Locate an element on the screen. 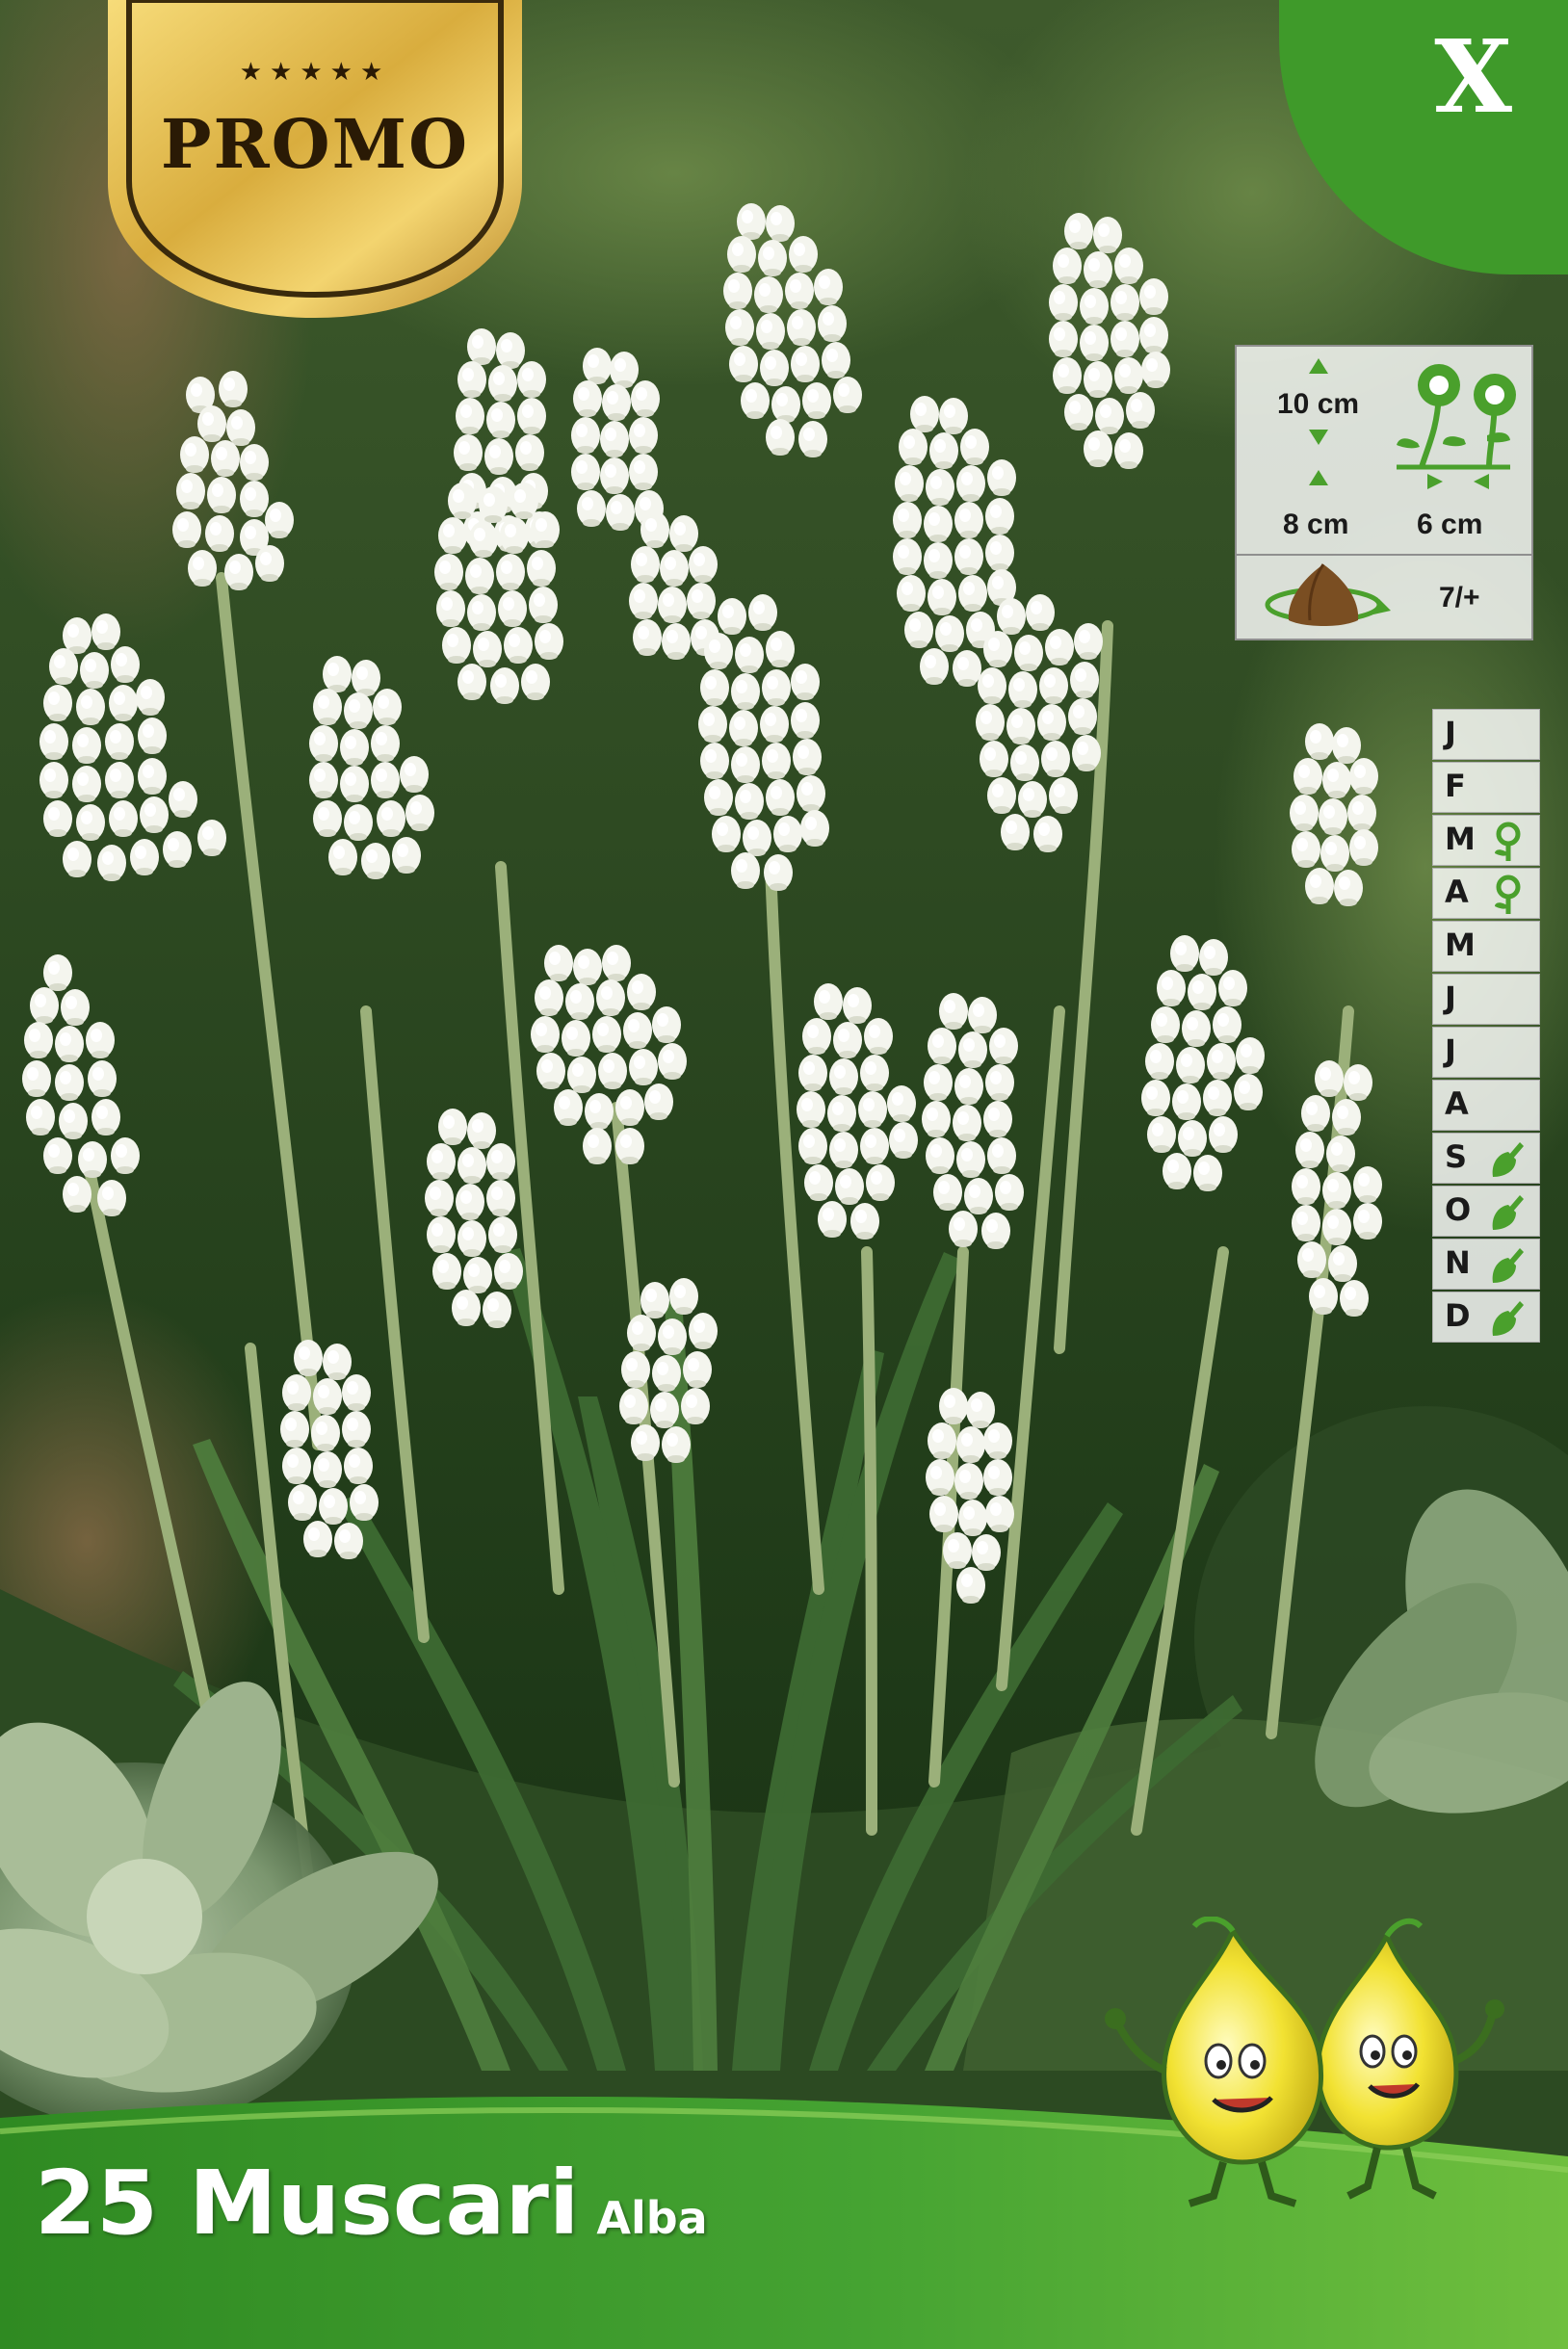  month-letter: O is located at coordinates (1458, 1209).